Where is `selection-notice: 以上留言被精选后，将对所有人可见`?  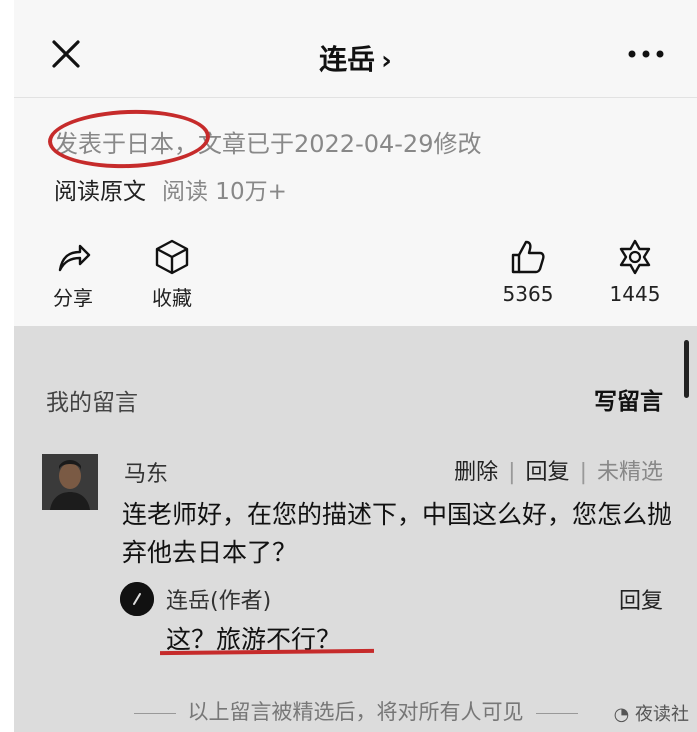 selection-notice: 以上留言被精选后，将对所有人可见 is located at coordinates (355, 711).